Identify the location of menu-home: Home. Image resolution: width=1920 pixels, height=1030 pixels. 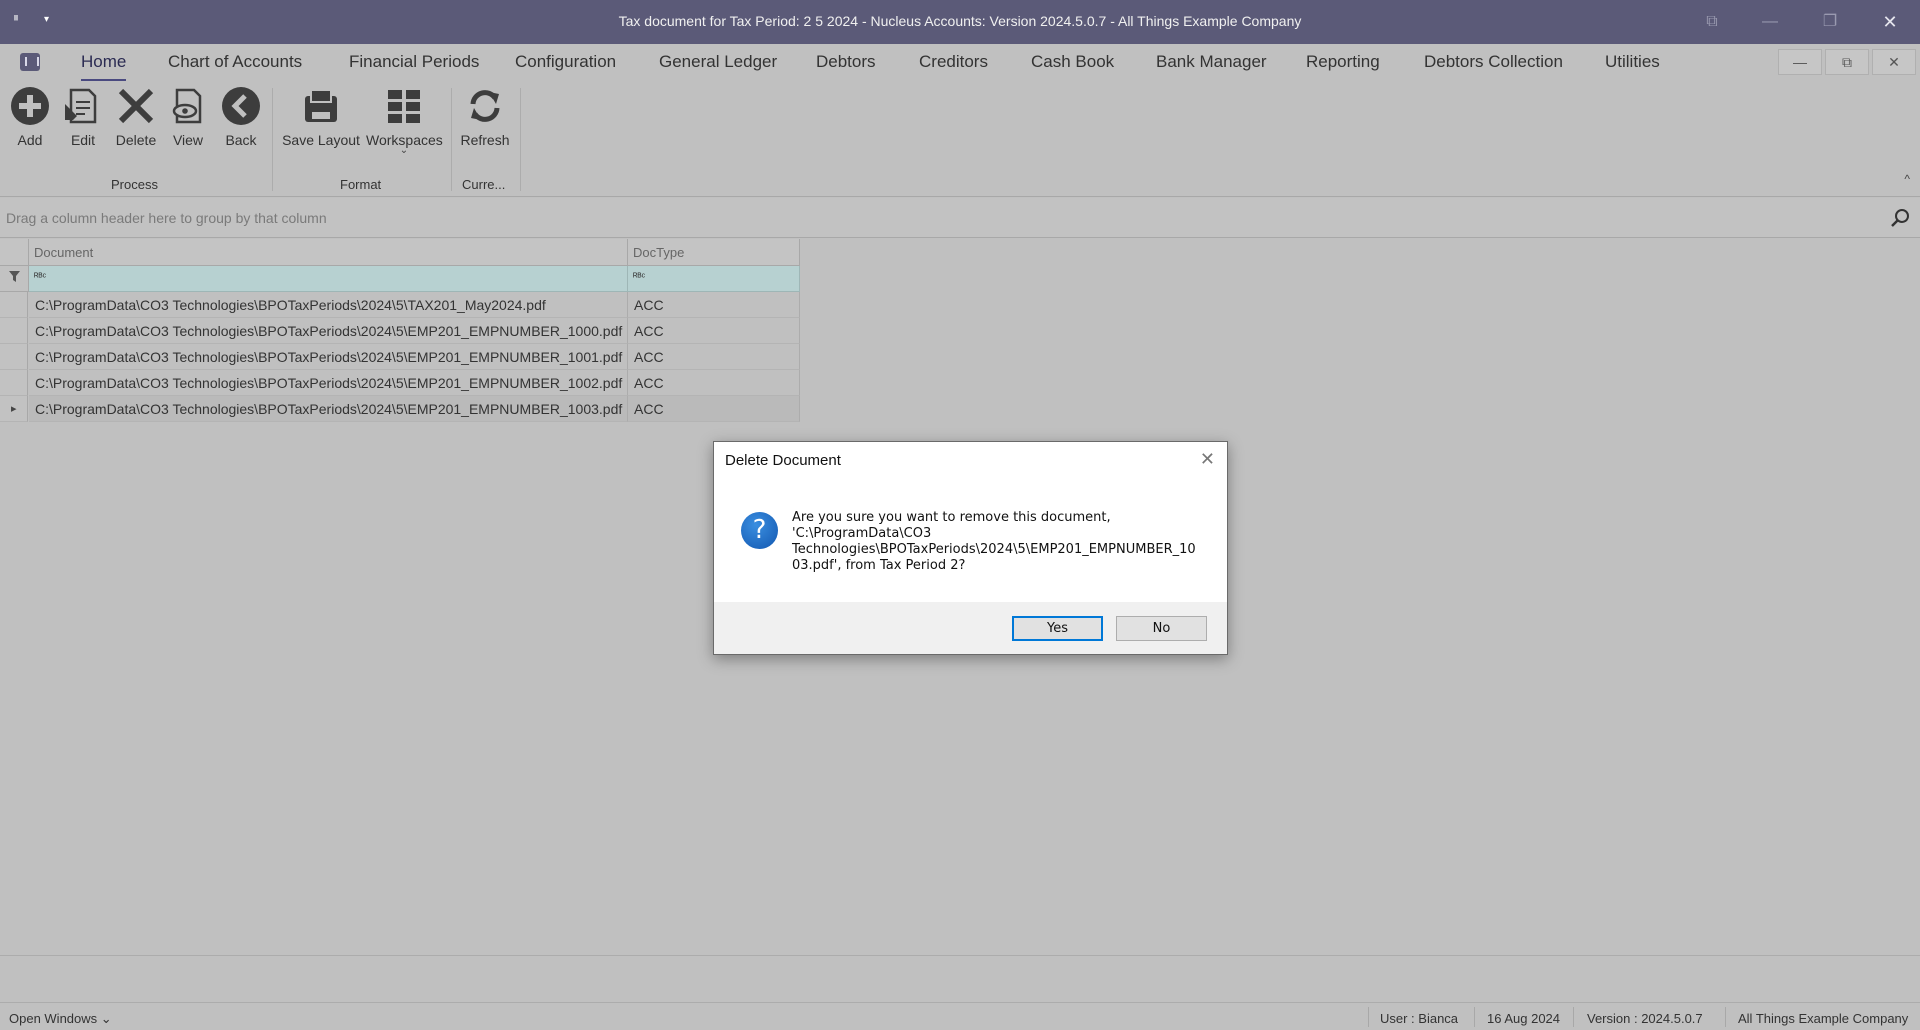
(104, 66).